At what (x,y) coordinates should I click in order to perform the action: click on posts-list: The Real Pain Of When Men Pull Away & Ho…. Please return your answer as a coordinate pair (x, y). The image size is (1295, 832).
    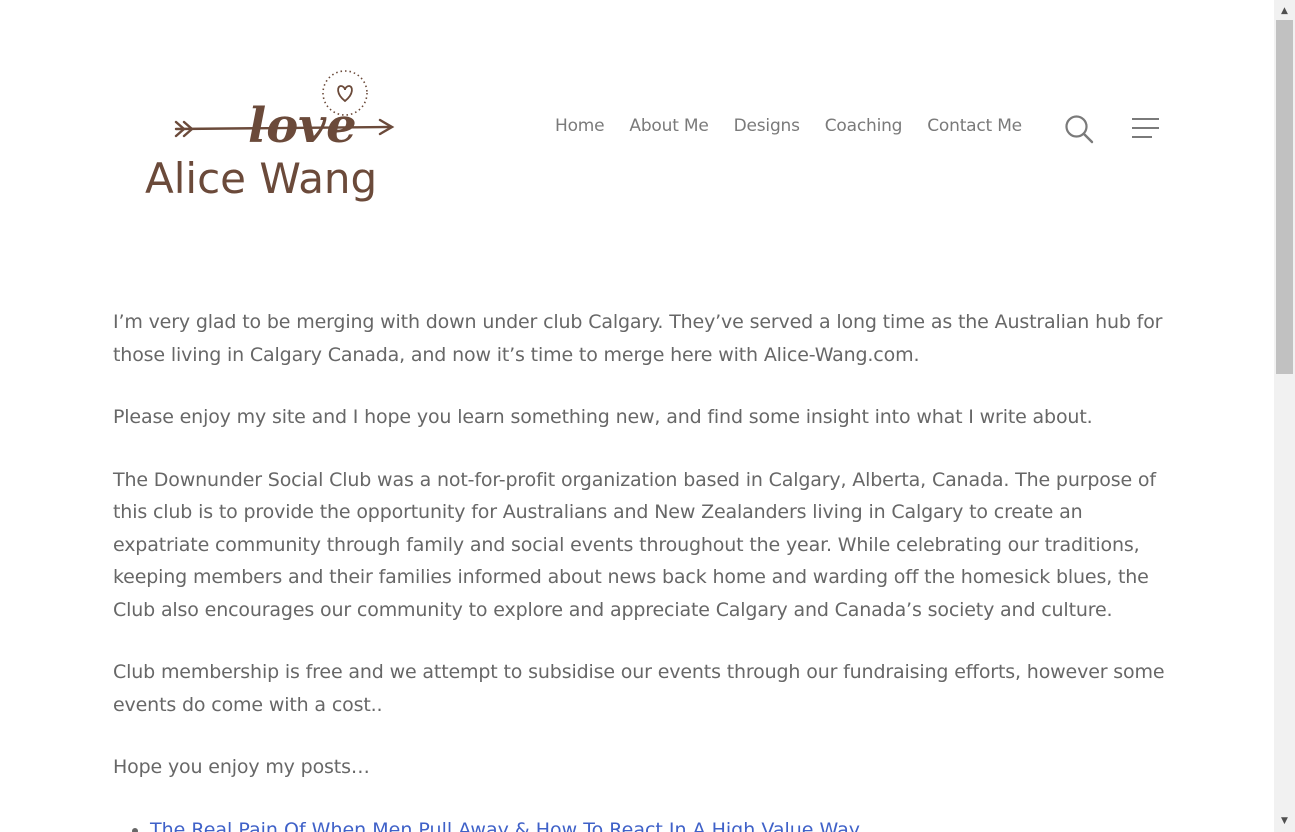
    Looking at the image, I should click on (640, 823).